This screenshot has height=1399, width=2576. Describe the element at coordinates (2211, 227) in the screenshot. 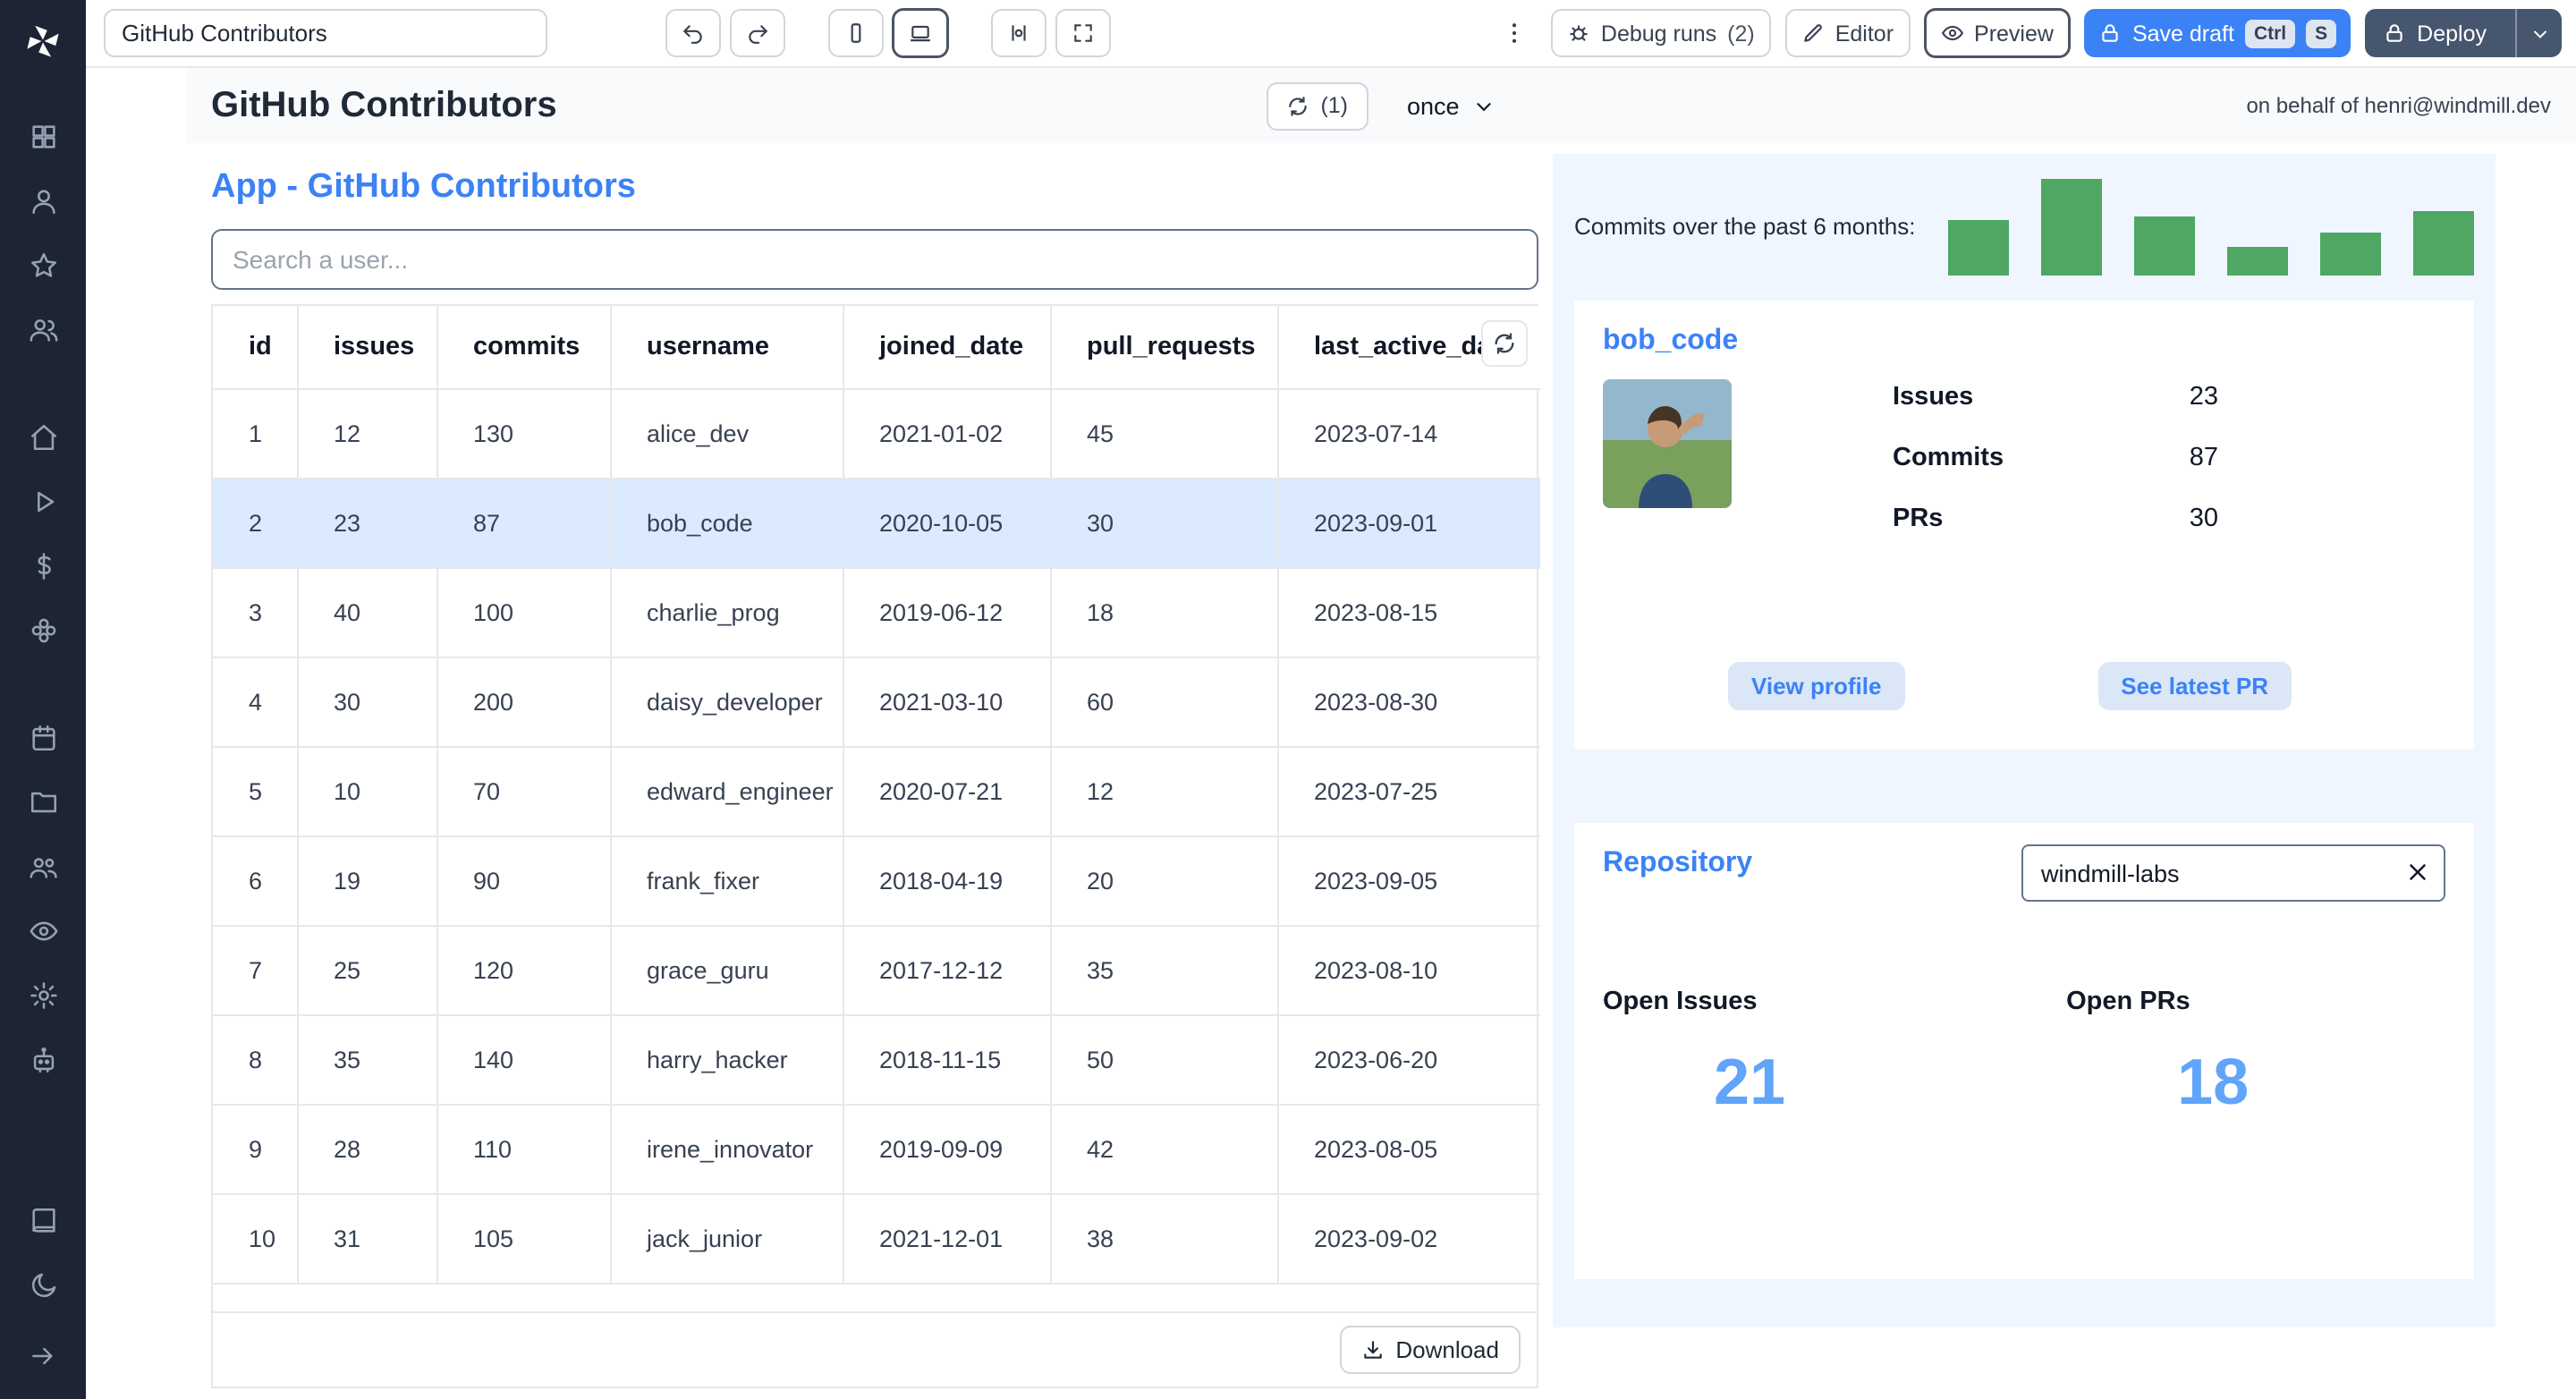

I see `chart-bars` at that location.